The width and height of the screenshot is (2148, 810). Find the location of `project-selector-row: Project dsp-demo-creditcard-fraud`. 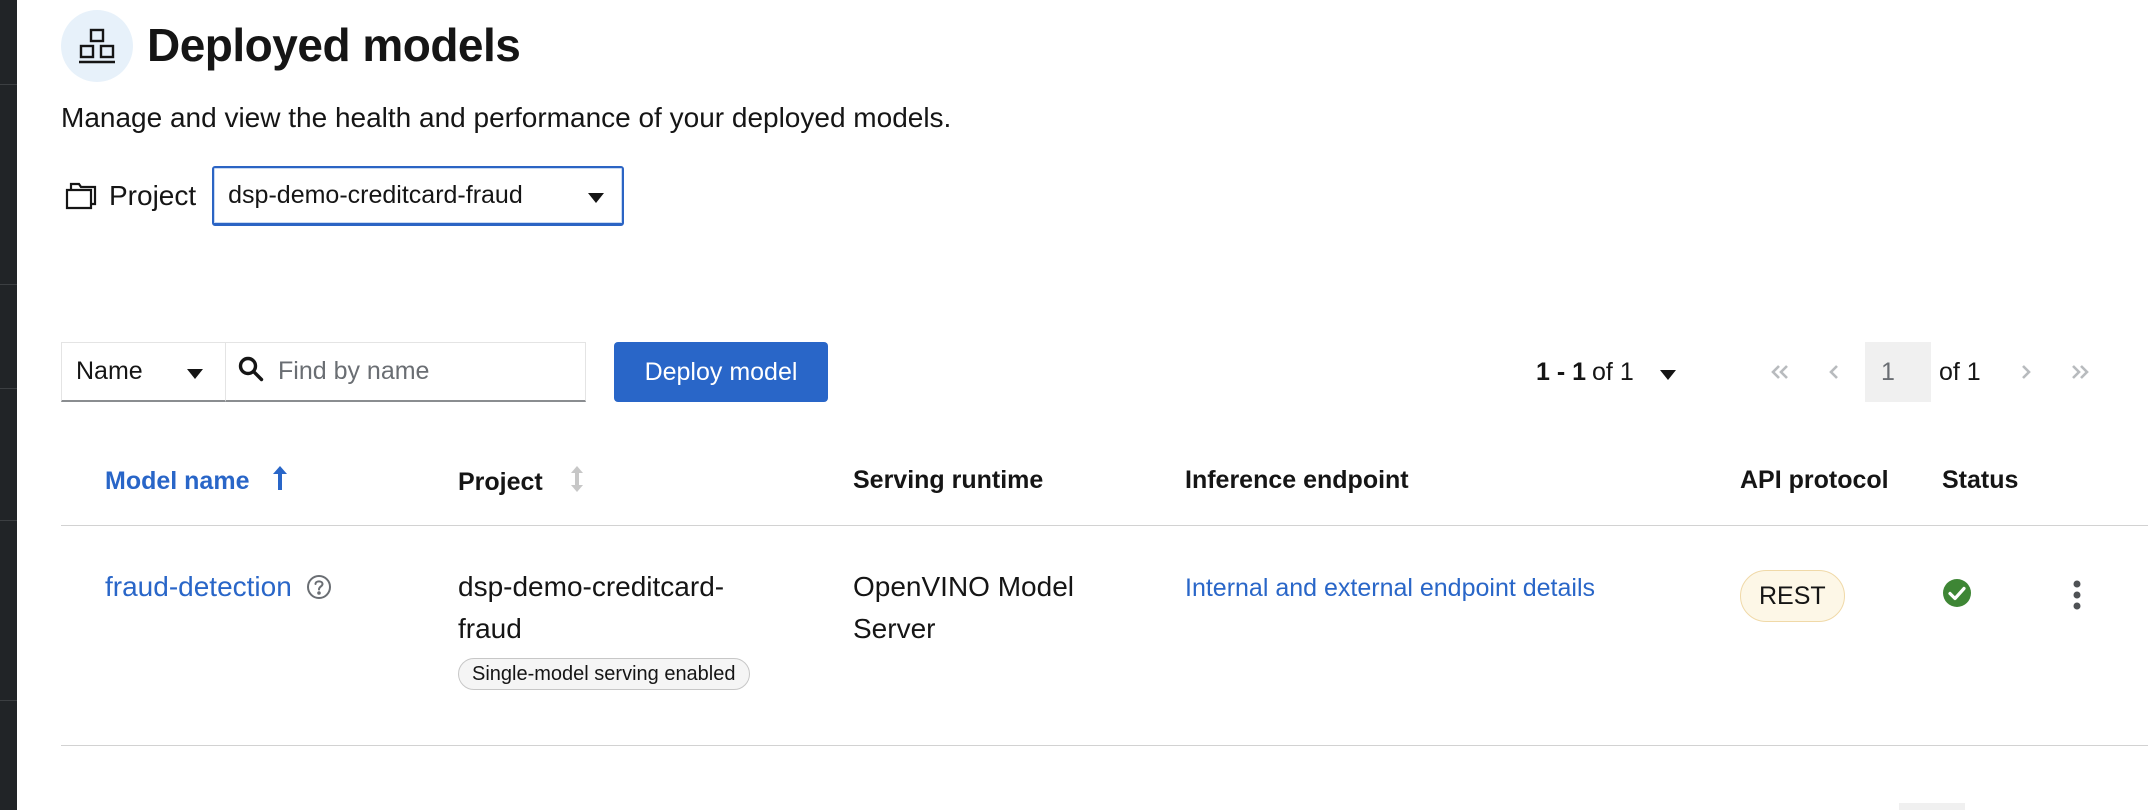

project-selector-row: Project dsp-demo-creditcard-fraud is located at coordinates (345, 196).